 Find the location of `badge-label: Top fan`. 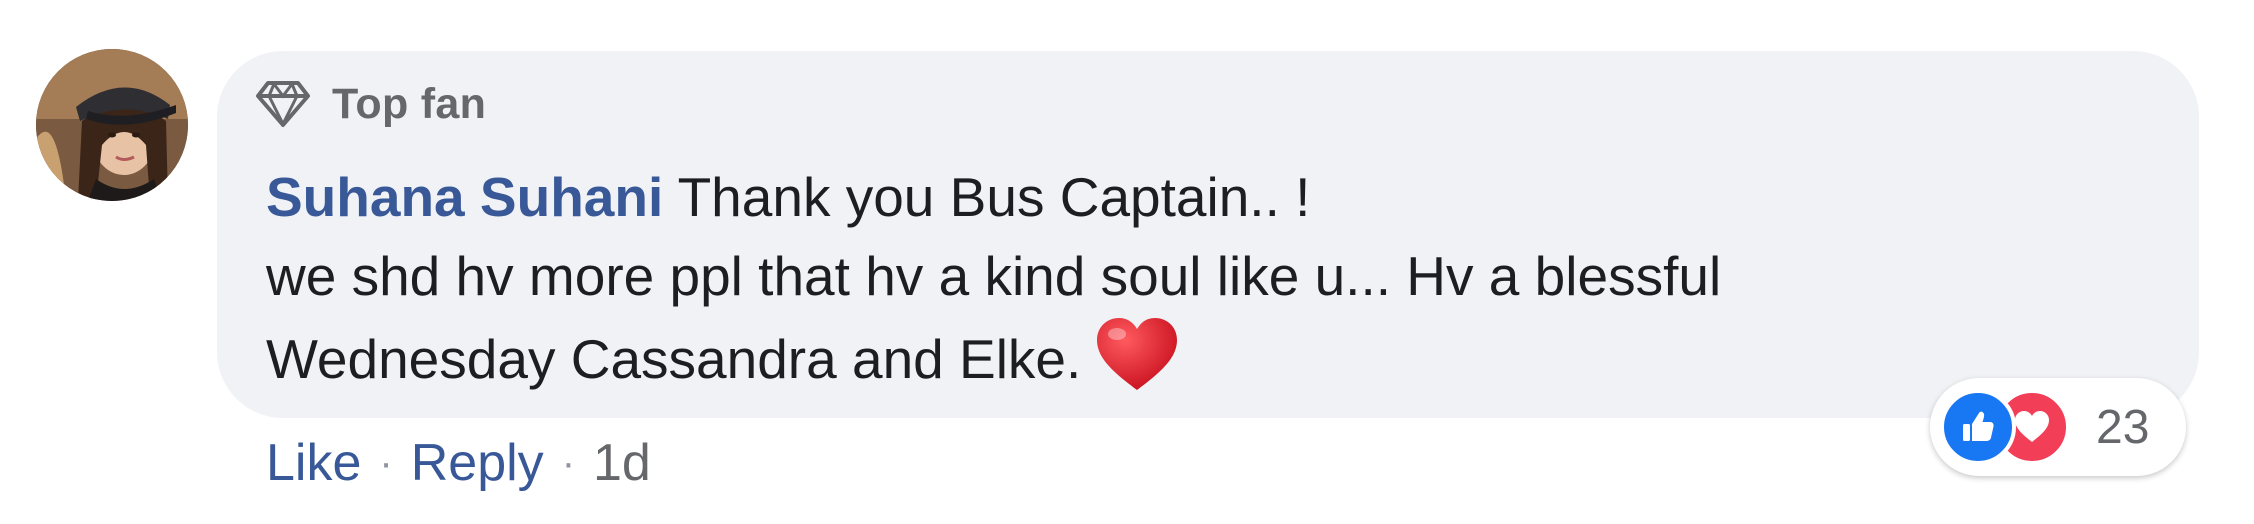

badge-label: Top fan is located at coordinates (409, 103).